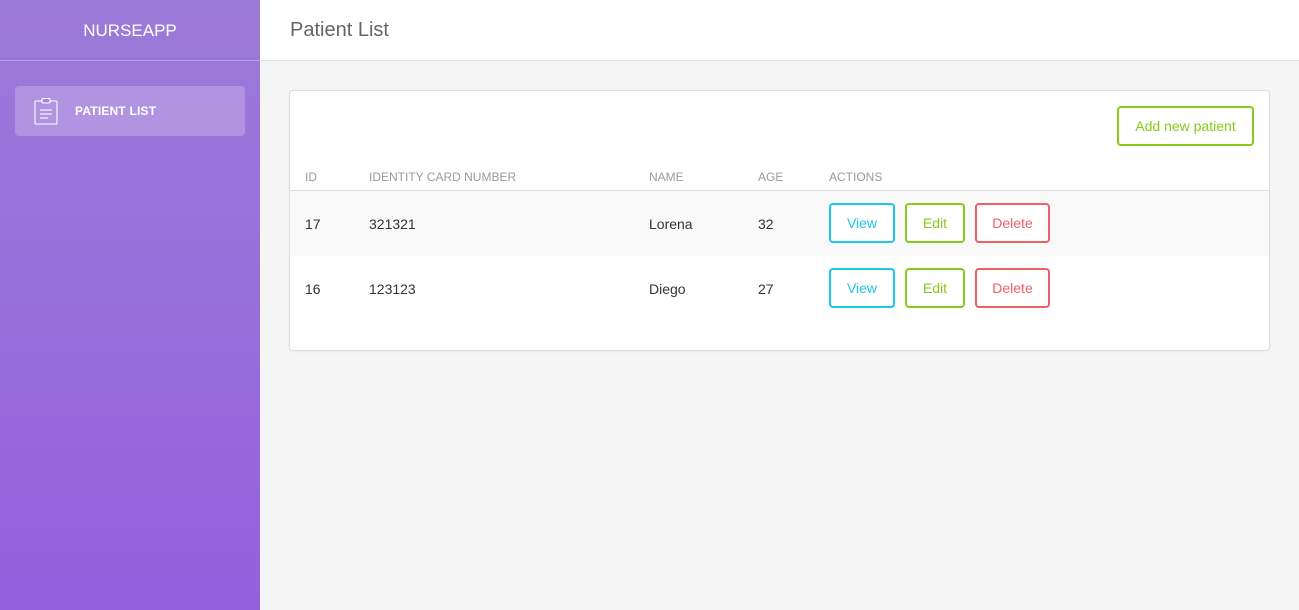  What do you see at coordinates (666, 177) in the screenshot?
I see `column-header-name: NAME` at bounding box center [666, 177].